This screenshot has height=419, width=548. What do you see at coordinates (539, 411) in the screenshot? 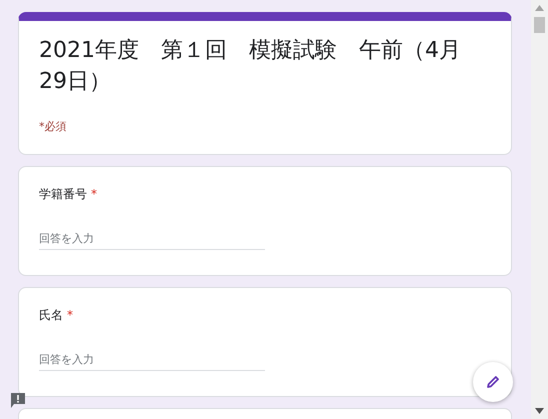
I see `scroll-down-arrow-icon` at bounding box center [539, 411].